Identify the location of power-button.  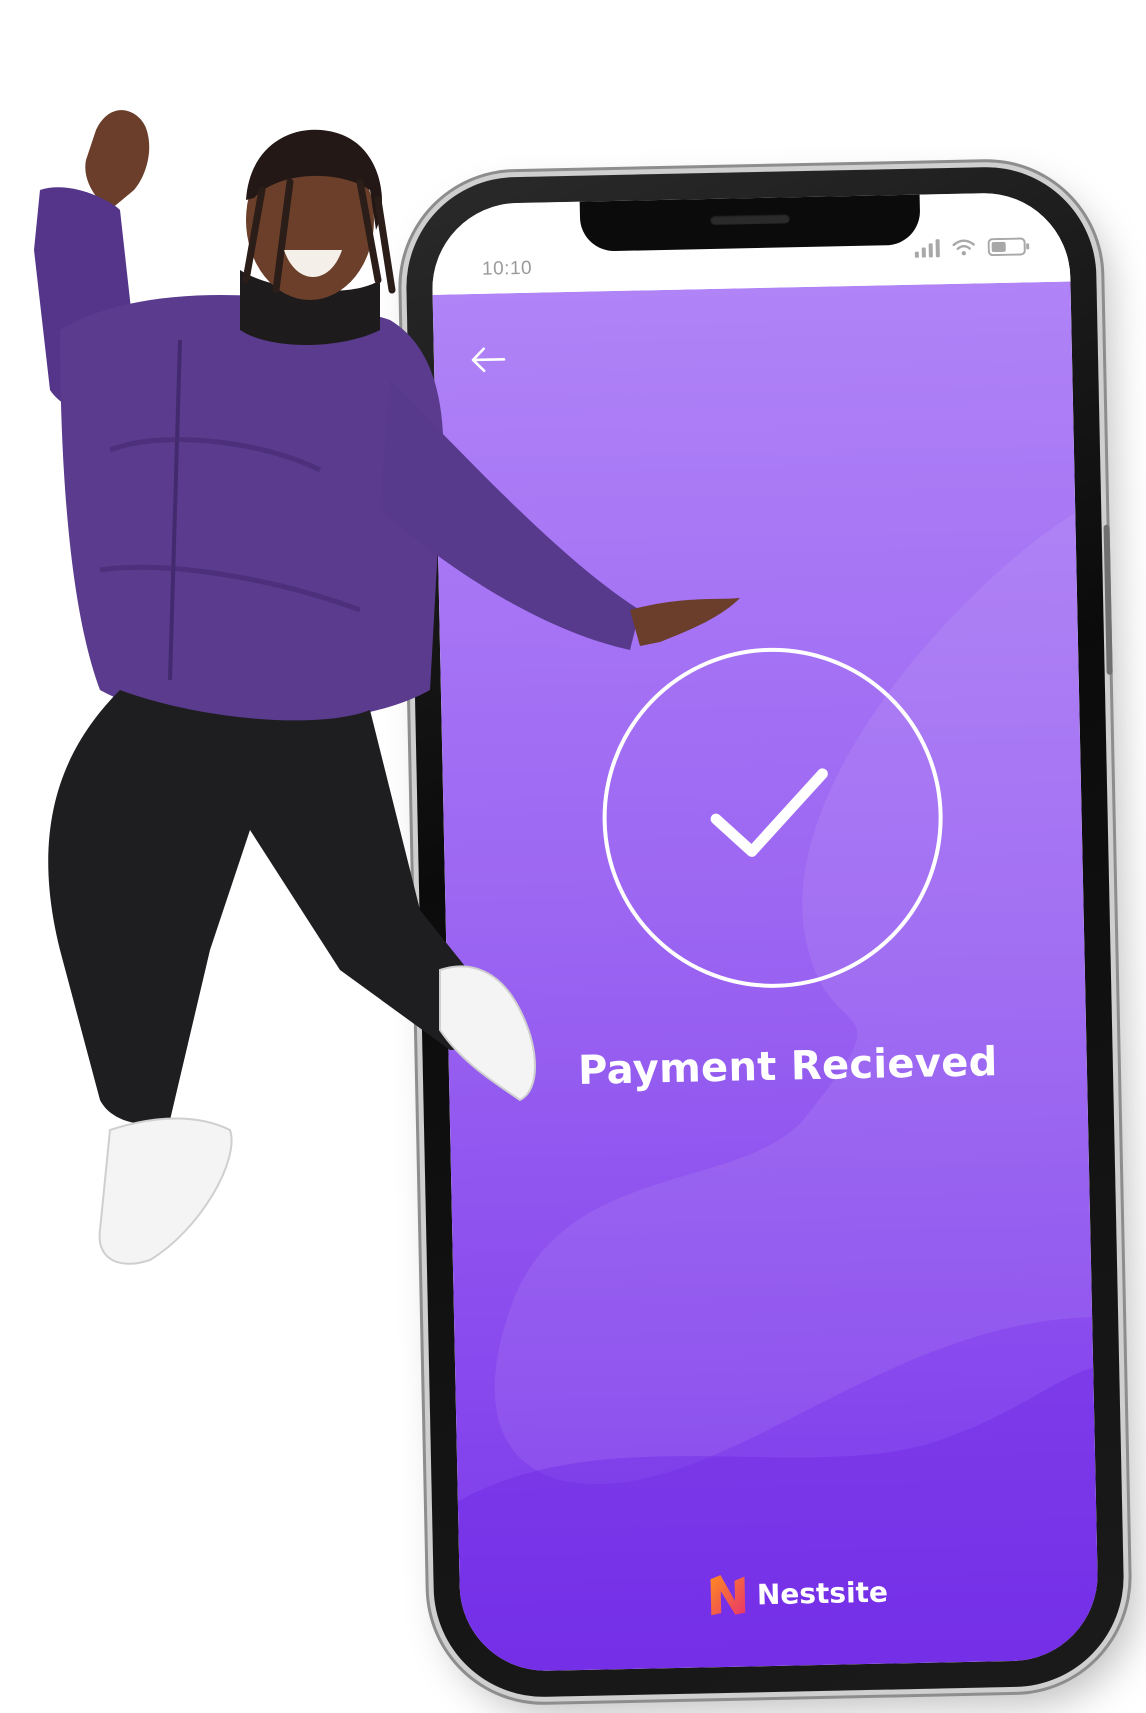
(1108, 599).